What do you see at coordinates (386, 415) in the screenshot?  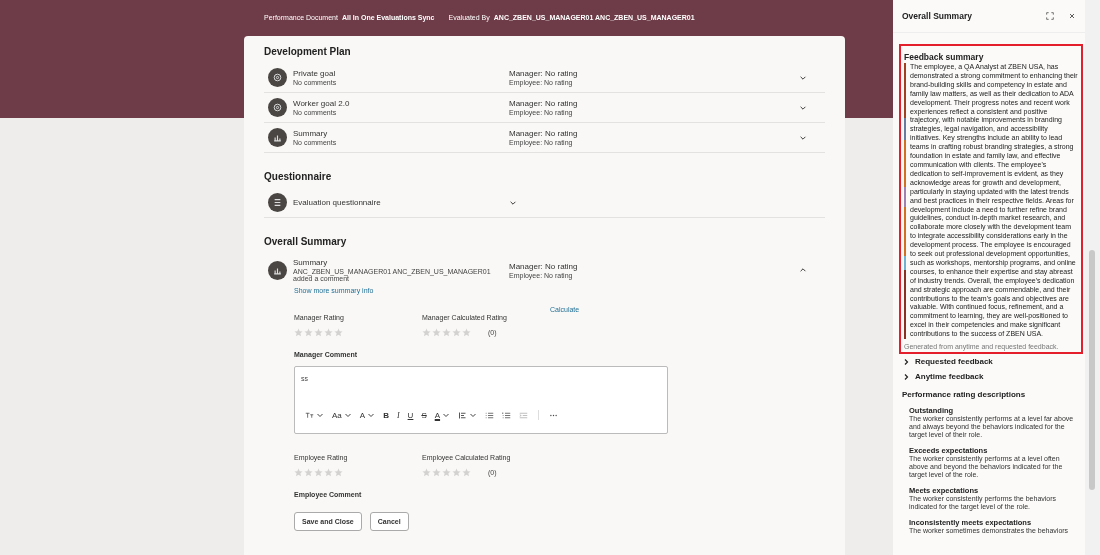 I see `bold-tool: B` at bounding box center [386, 415].